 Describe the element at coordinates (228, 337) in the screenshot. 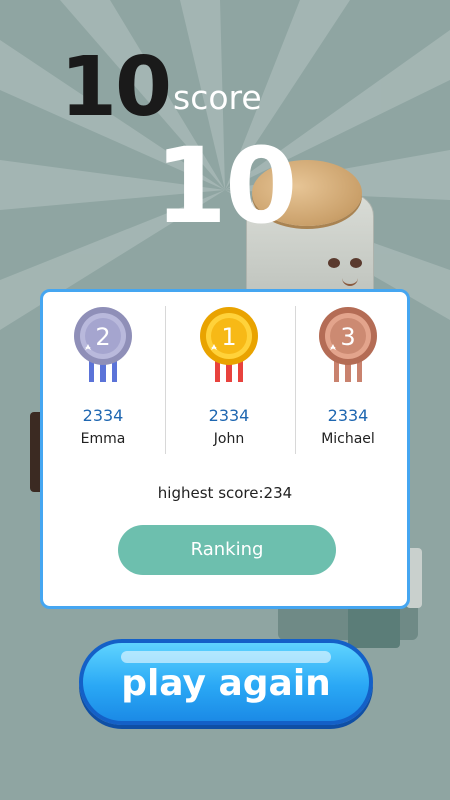

I see `medal-rank: 1` at that location.